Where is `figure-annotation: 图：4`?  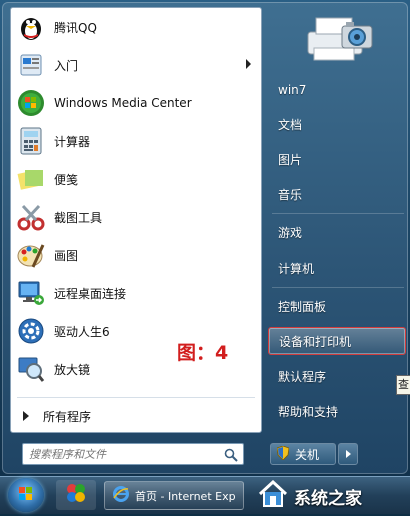
figure-annotation: 图：4 is located at coordinates (203, 353).